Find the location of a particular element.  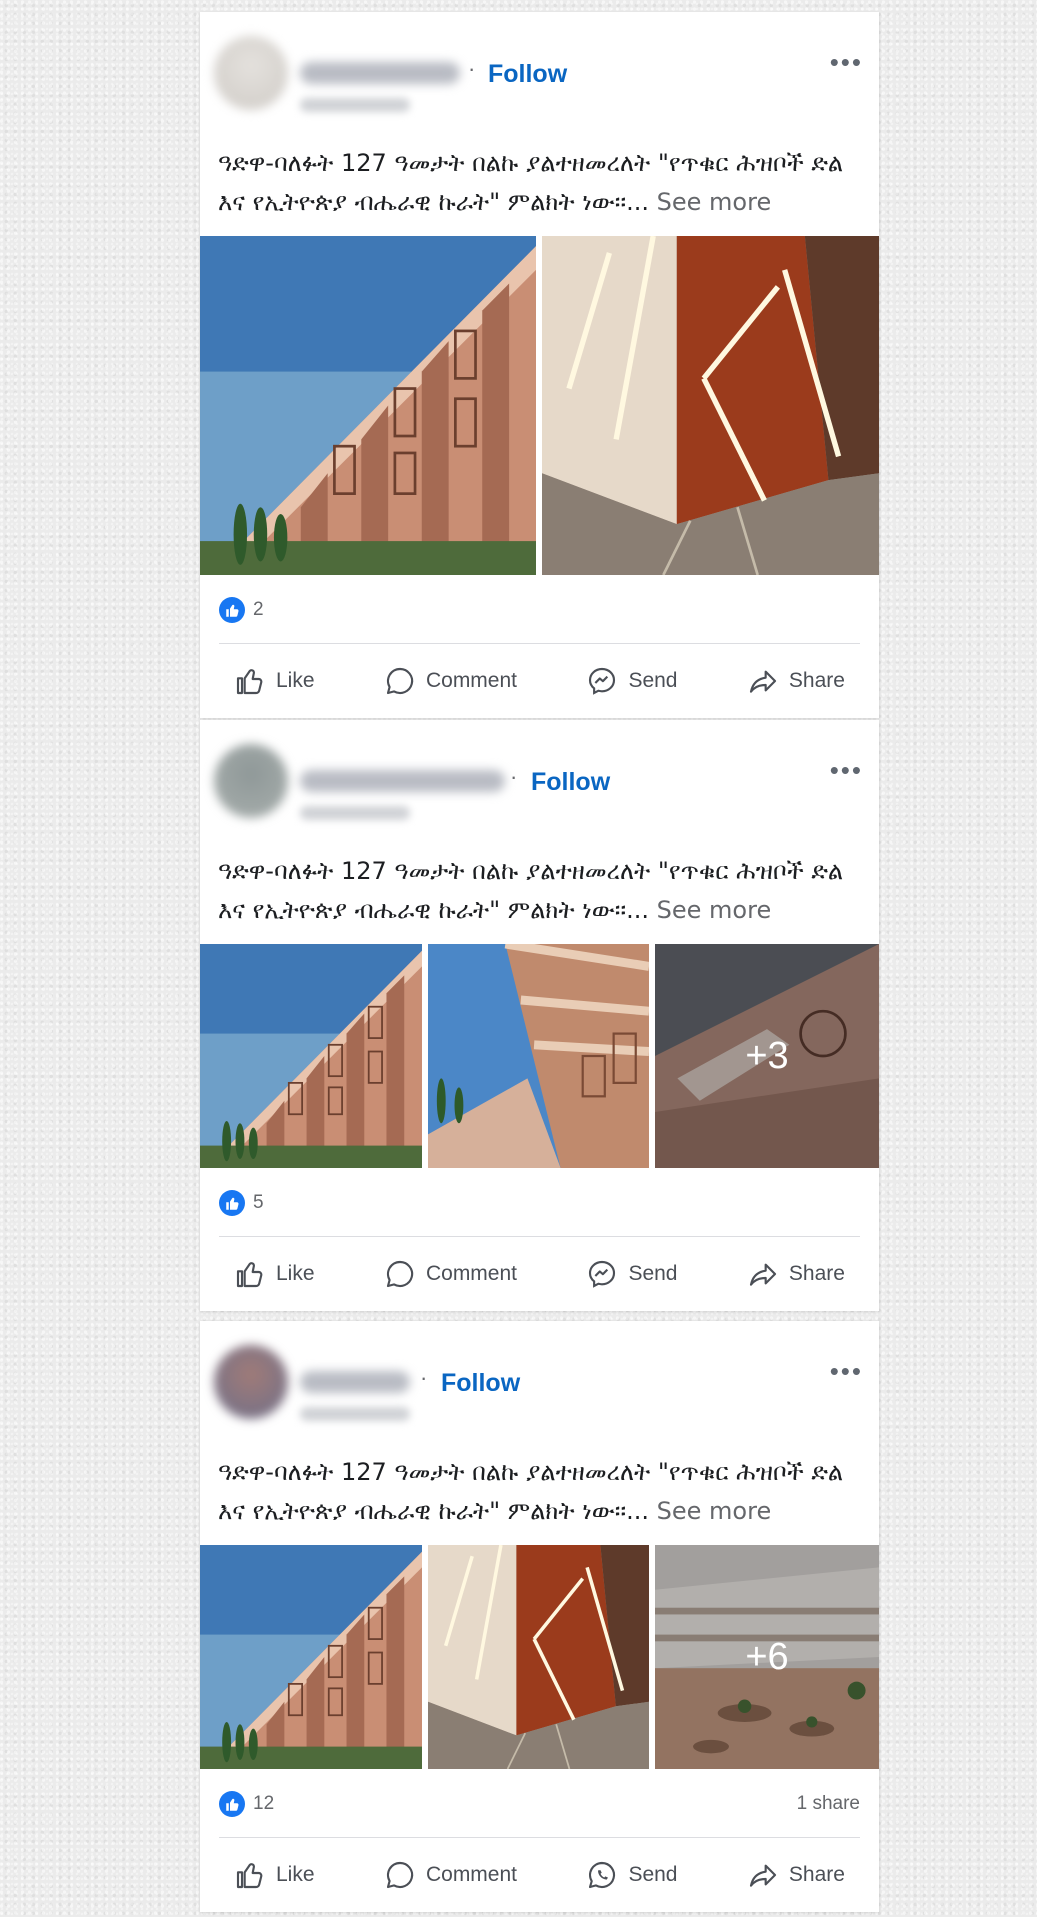

post-photo-more: +3 is located at coordinates (767, 1056).